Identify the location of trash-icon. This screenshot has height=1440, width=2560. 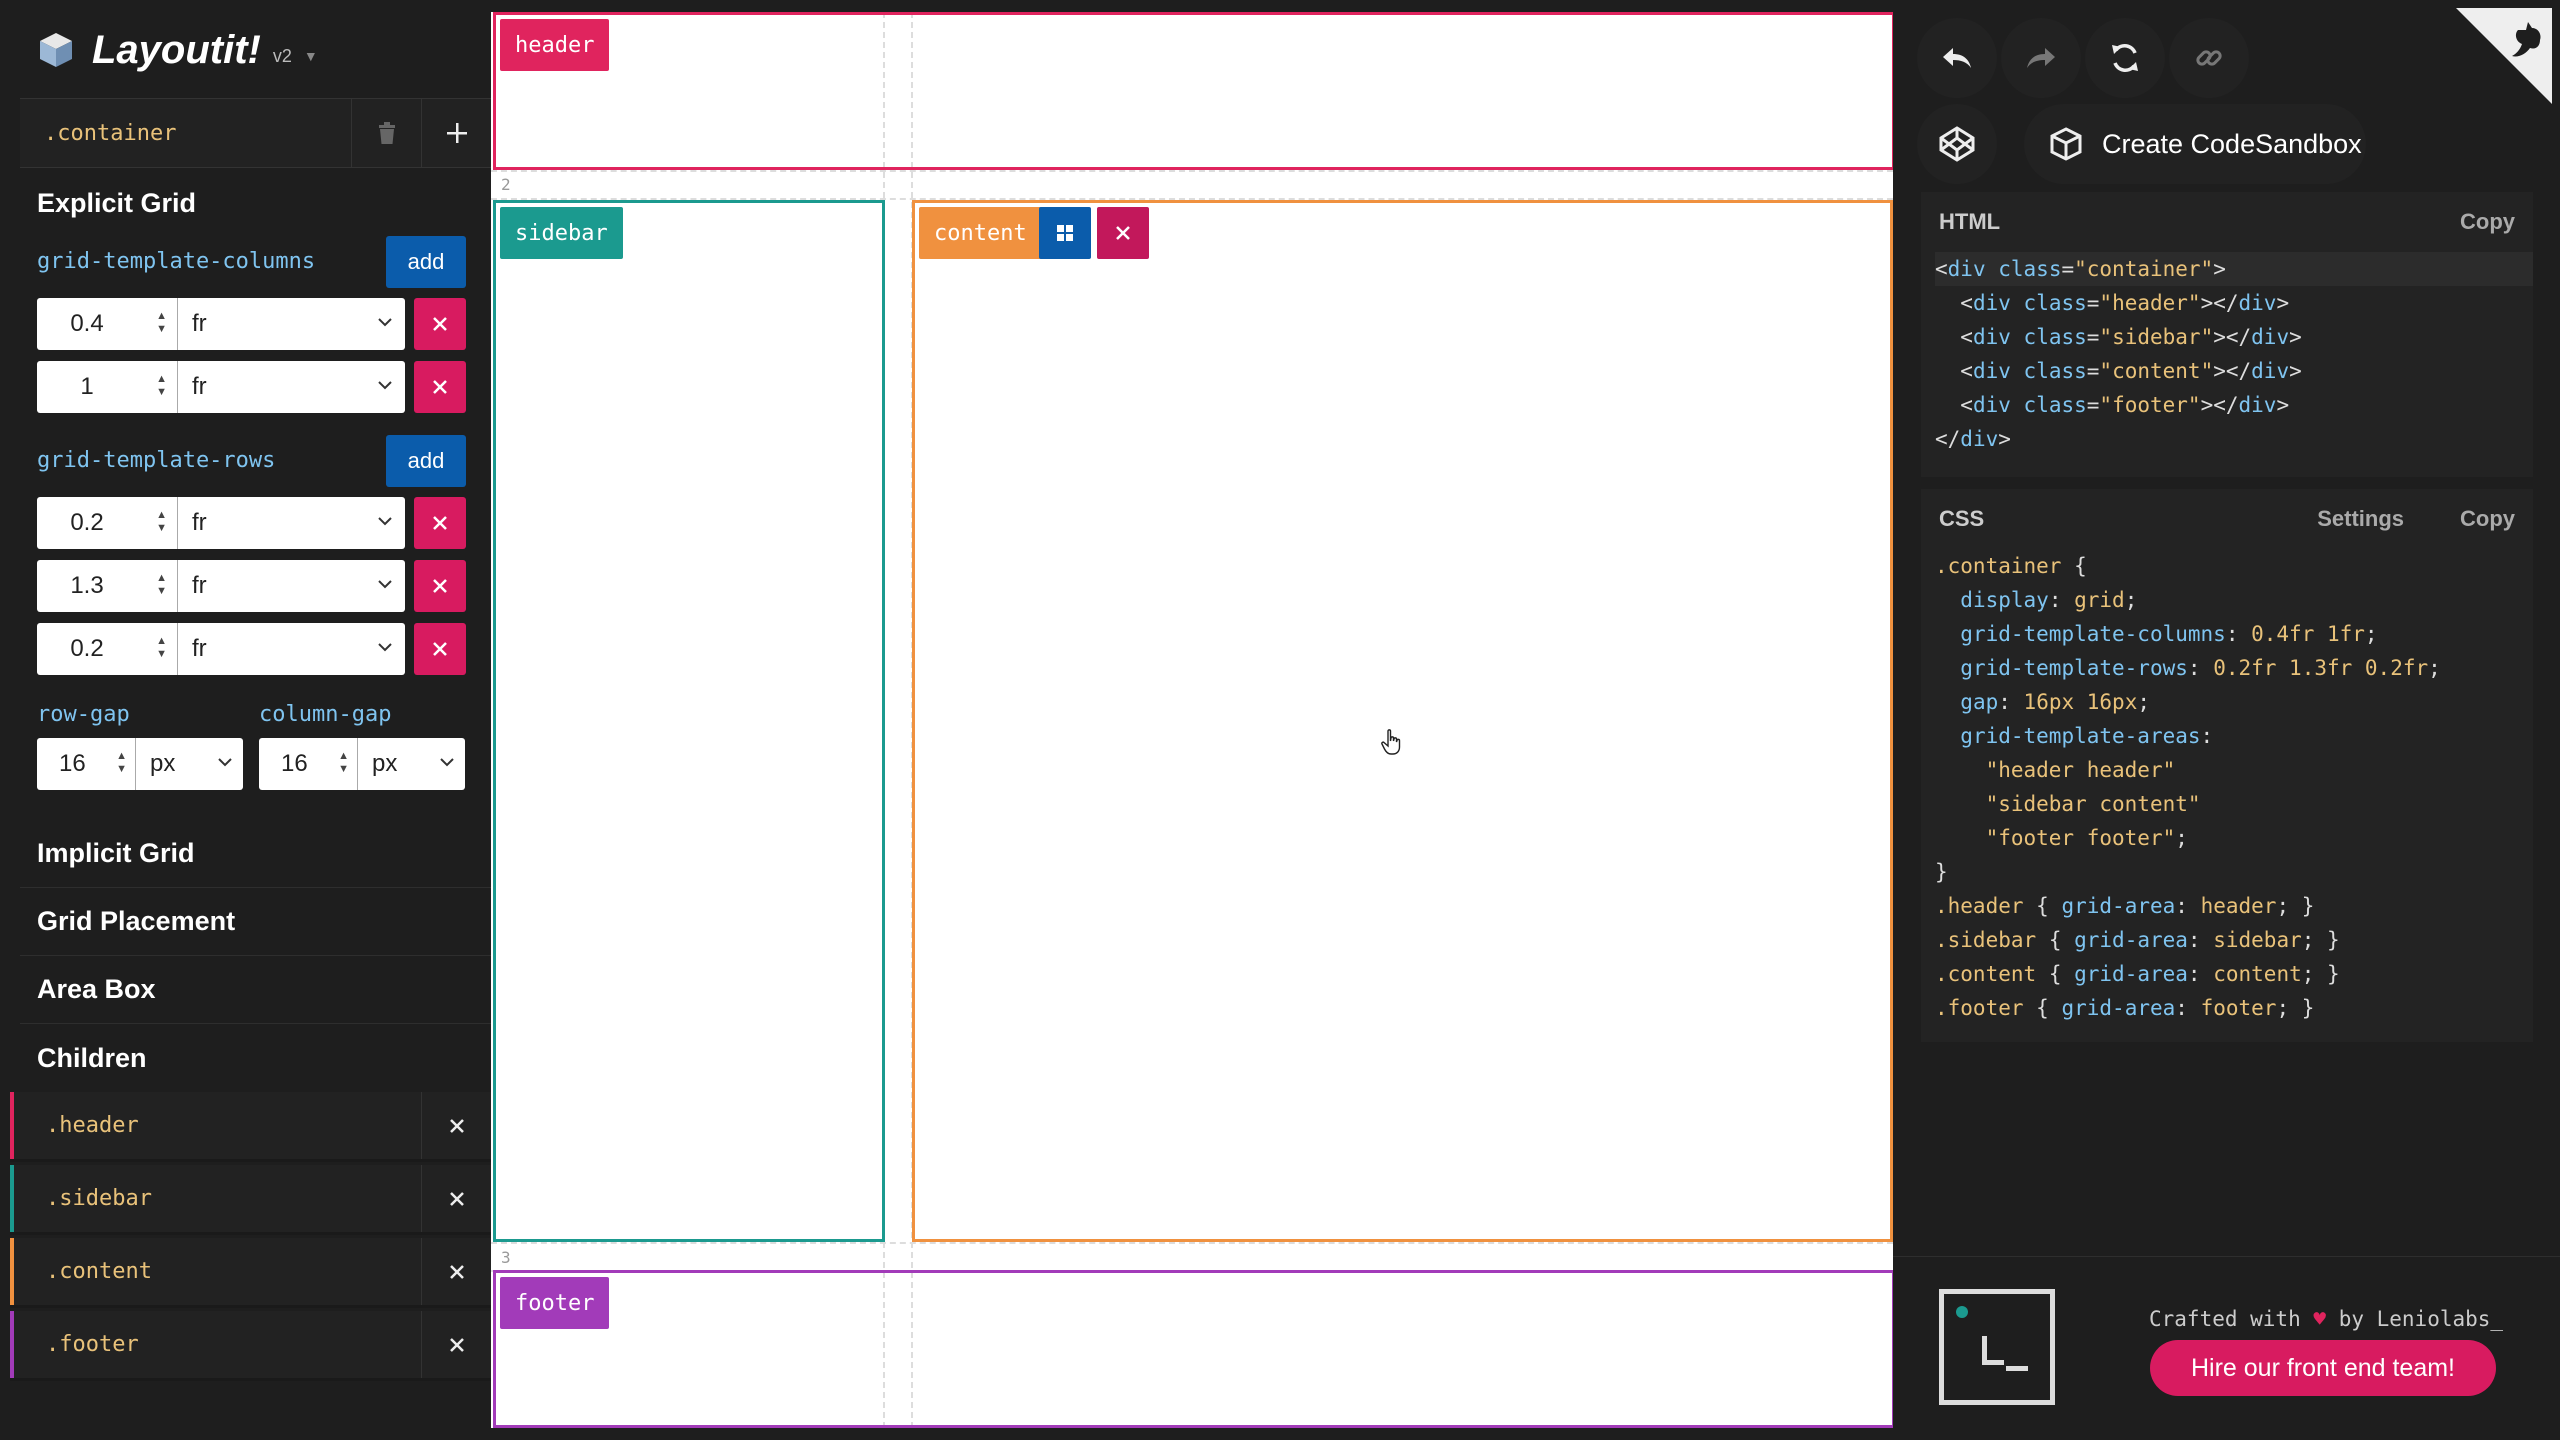
(386, 133).